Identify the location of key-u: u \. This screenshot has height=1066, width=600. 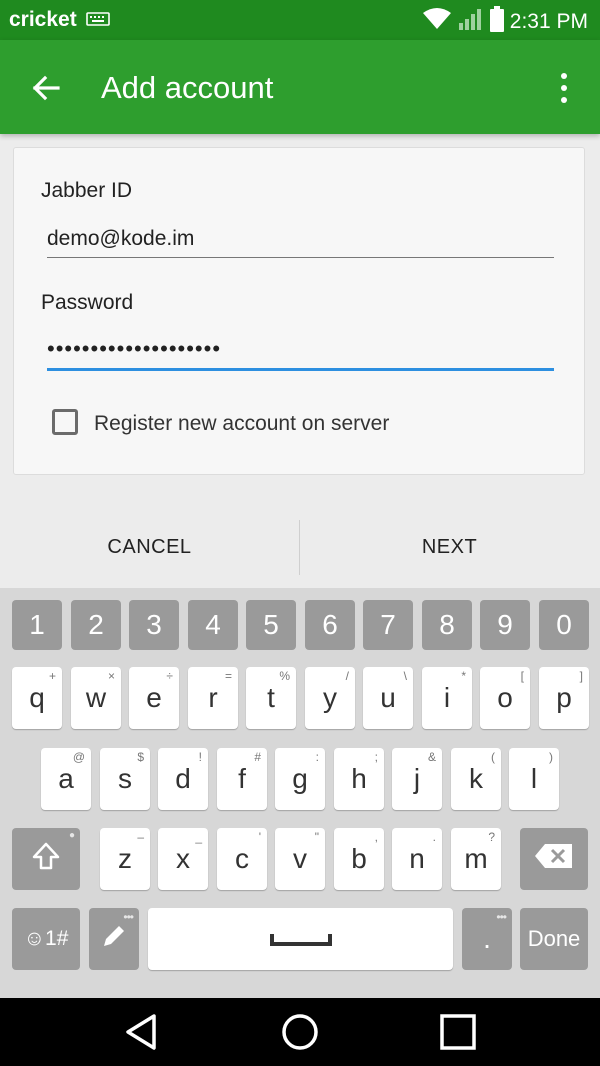
(388, 698).